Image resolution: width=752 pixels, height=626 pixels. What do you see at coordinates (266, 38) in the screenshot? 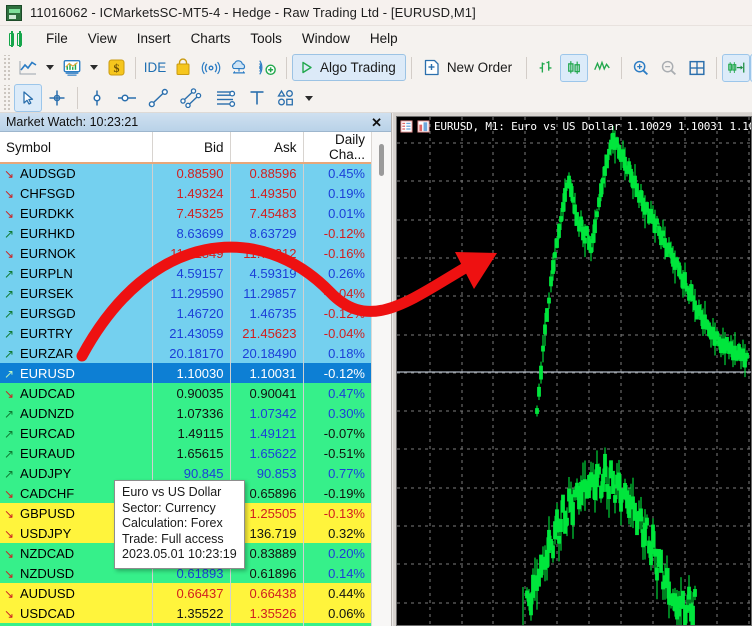
I see `menu-item-tools: Tools` at bounding box center [266, 38].